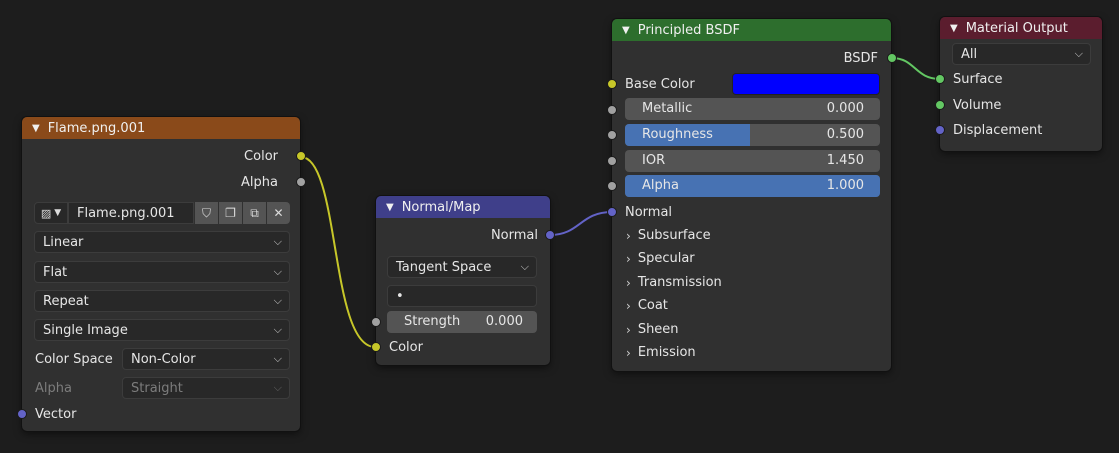 The image size is (1119, 453). Describe the element at coordinates (376, 347) in the screenshot. I see `input-color-socket` at that location.